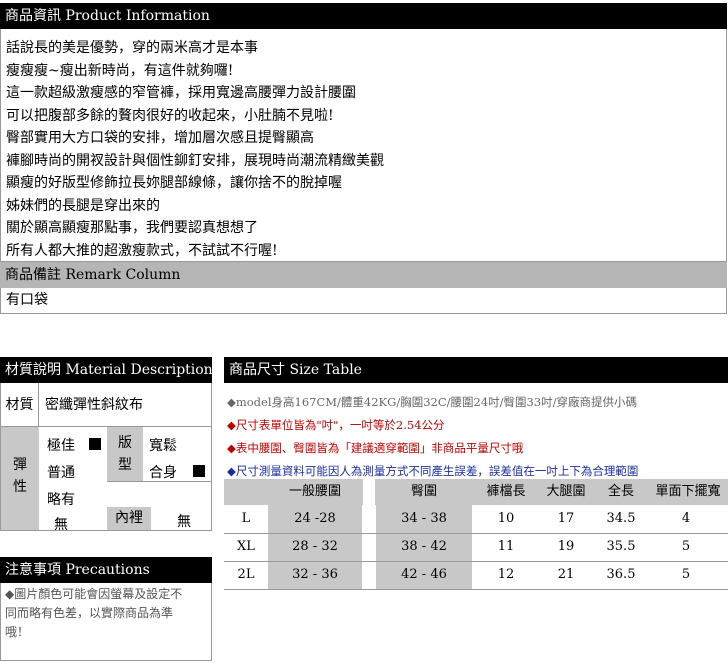 The width and height of the screenshot is (728, 663). What do you see at coordinates (314, 491) in the screenshot?
I see `col-header-waist: 一般腰圍` at bounding box center [314, 491].